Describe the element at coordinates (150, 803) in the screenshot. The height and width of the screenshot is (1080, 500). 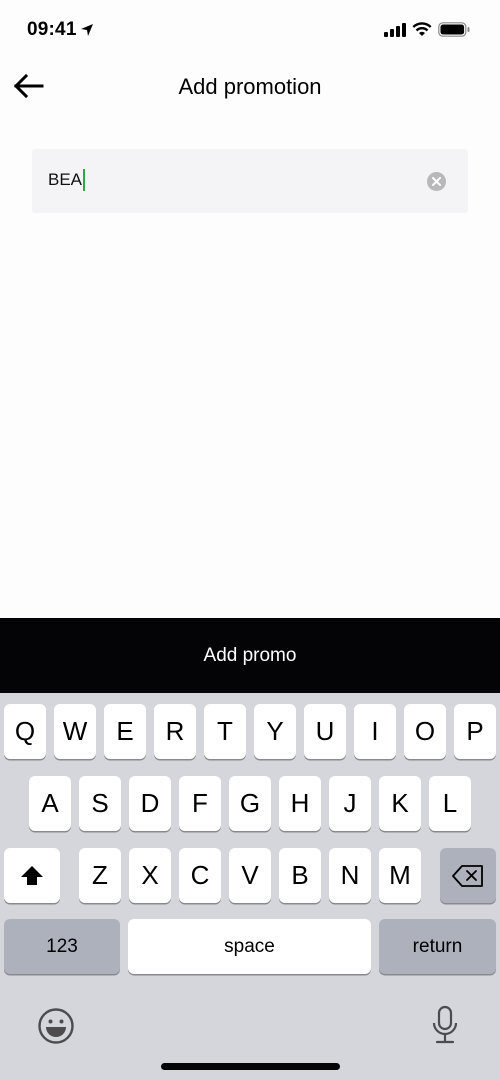
I see `key-d: D` at that location.